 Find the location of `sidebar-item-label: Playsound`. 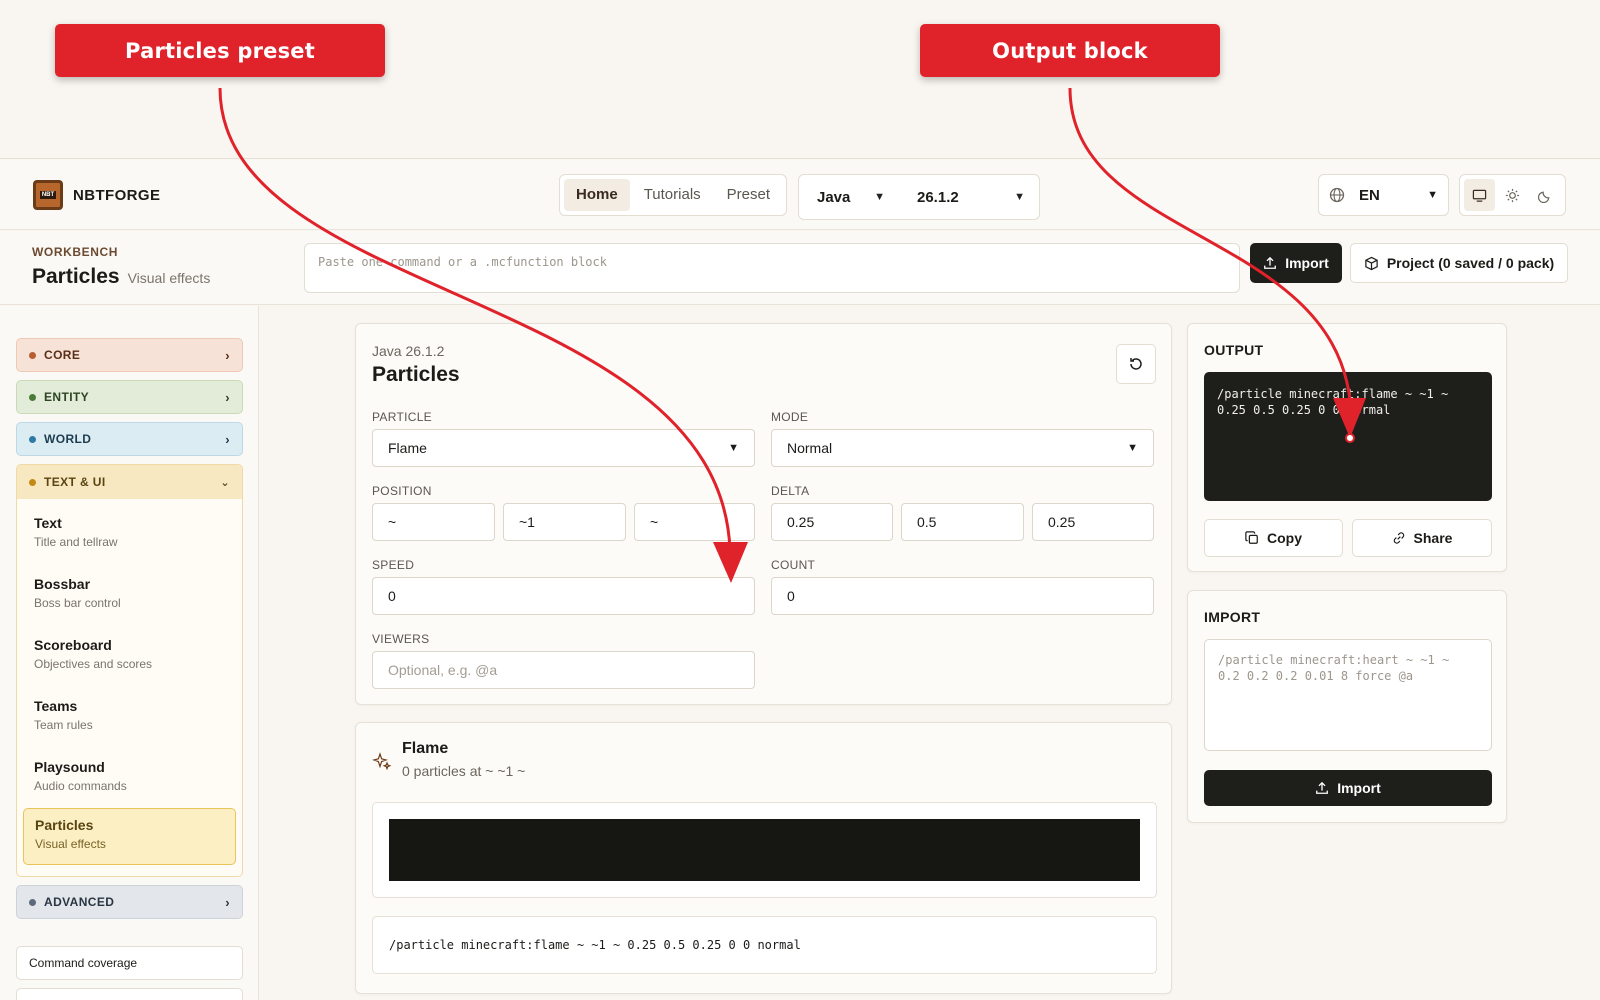

sidebar-item-label: Playsound is located at coordinates (69, 767).